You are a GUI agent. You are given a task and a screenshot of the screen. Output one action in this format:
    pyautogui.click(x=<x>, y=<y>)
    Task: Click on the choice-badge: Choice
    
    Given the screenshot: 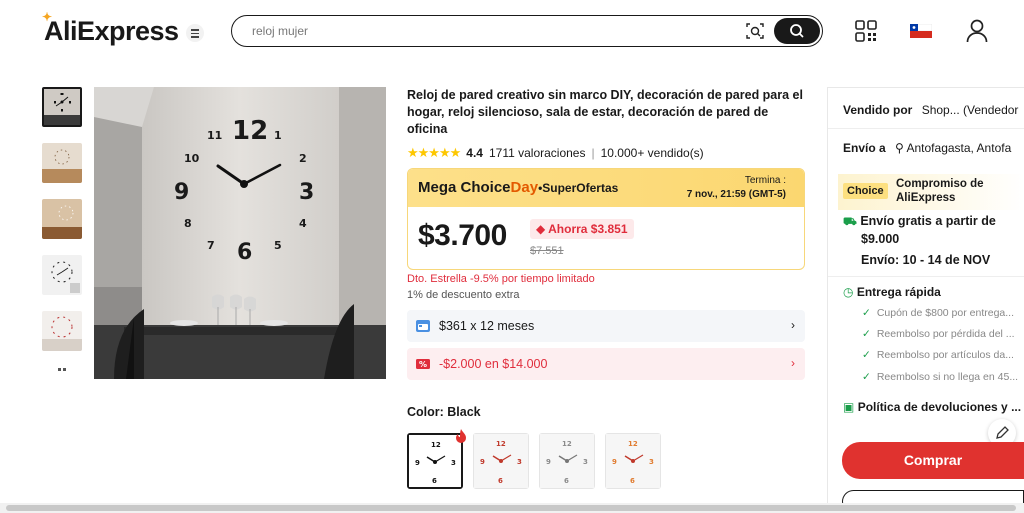 What is the action you would take?
    pyautogui.click(x=865, y=191)
    